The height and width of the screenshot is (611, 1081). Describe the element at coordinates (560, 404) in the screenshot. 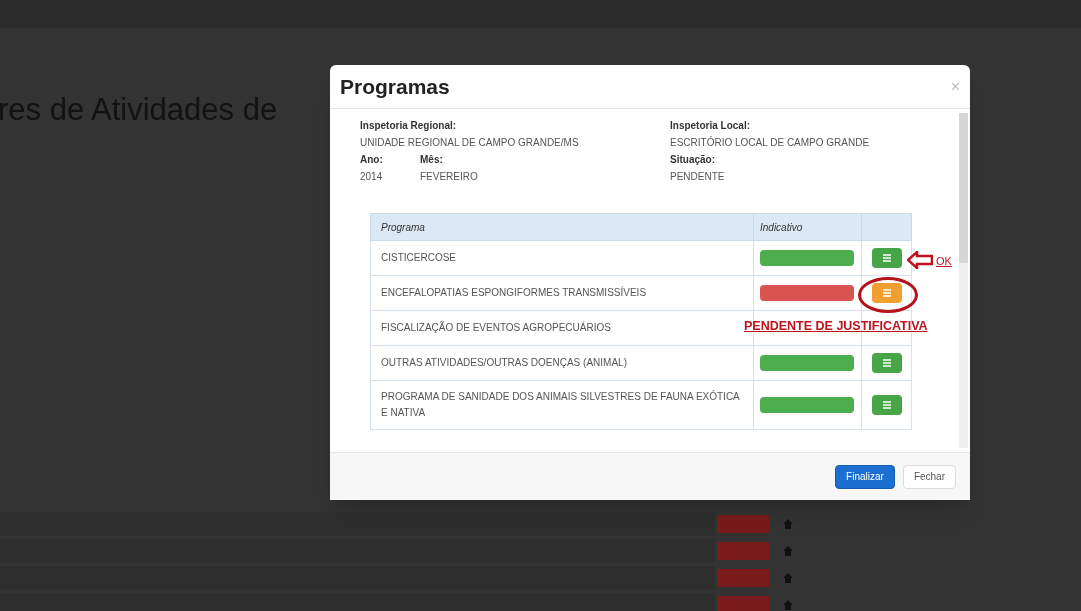

I see `table-cell-text: PROGRAMA DE SANIDADE DOS ANIMAIS SILVESTRES DE FAUNA EXÓTICA E NATIVA` at that location.